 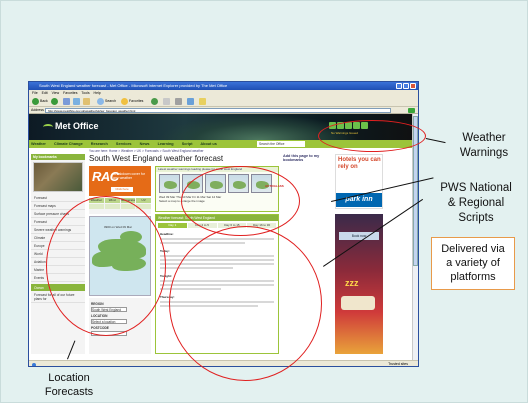 I want to click on forecast-text-highlight-ellipse, so click(x=245, y=303).